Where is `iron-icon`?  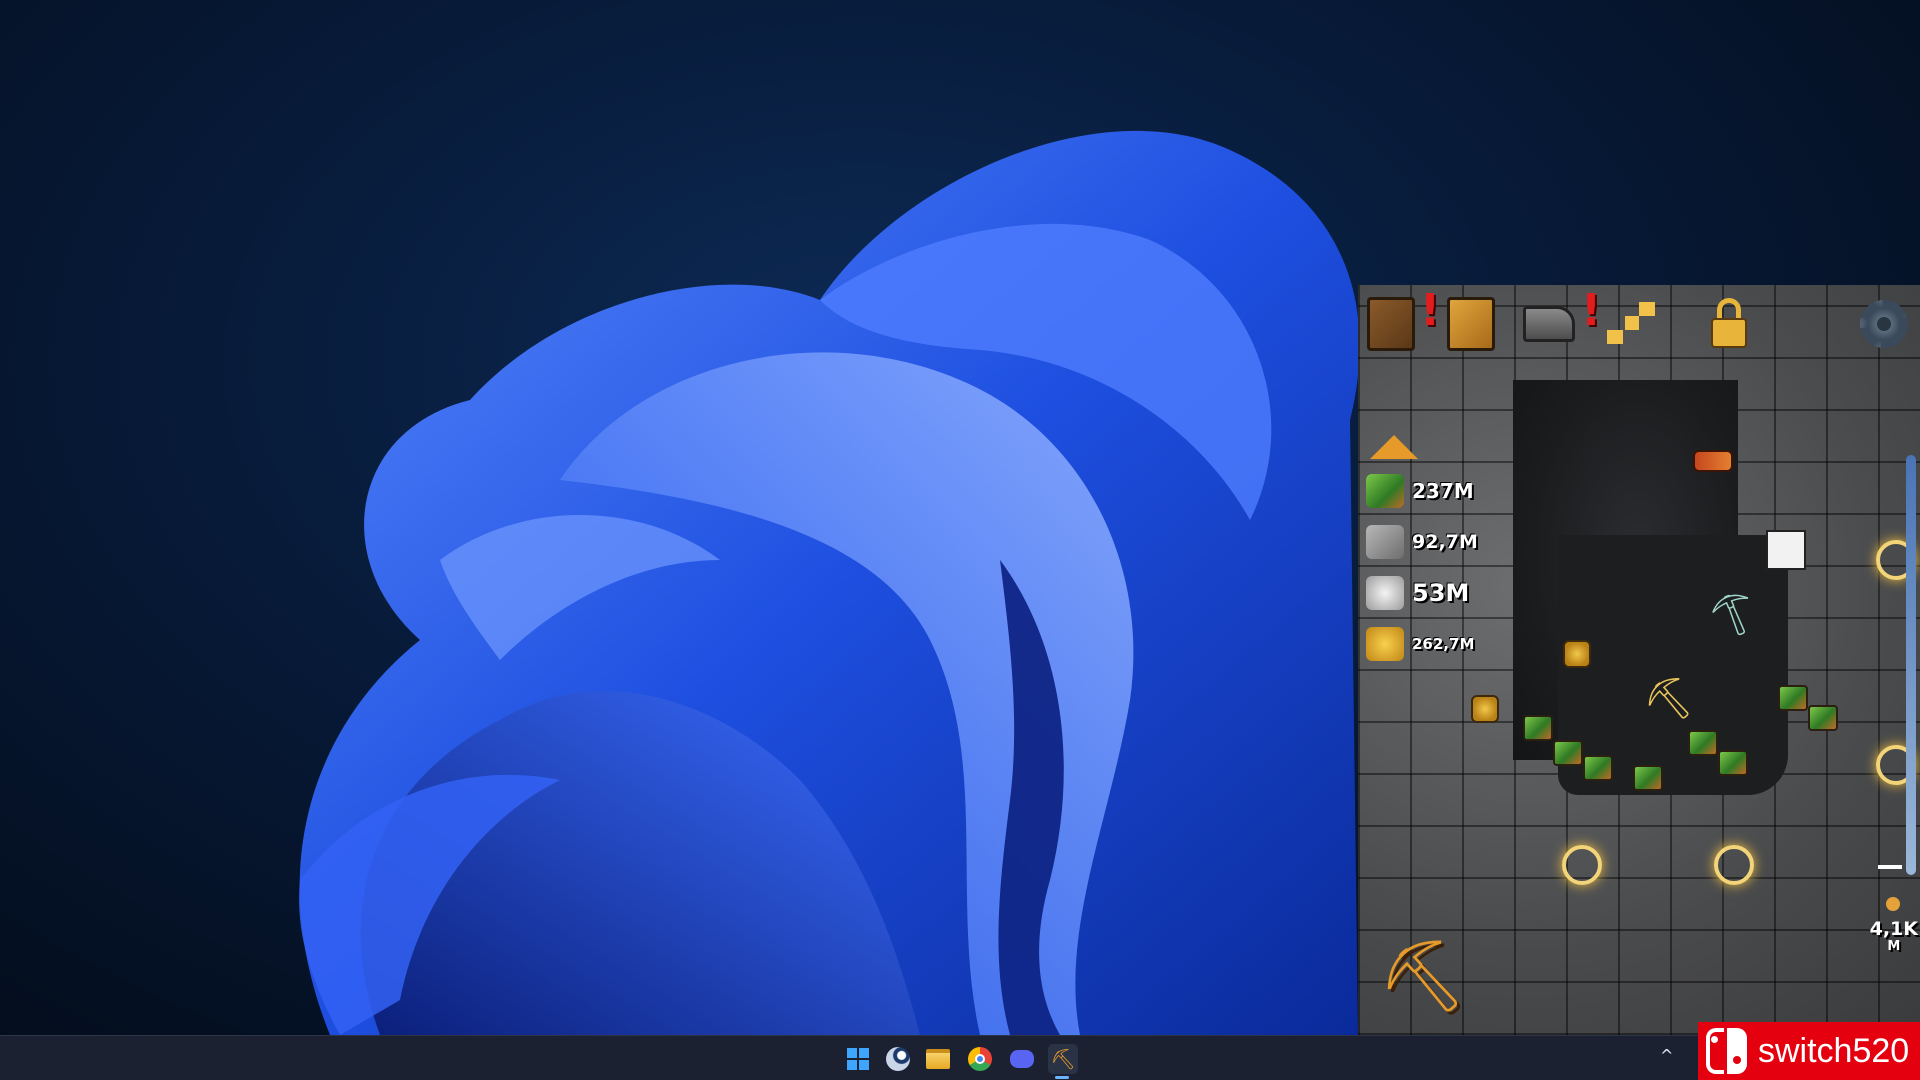
iron-icon is located at coordinates (1385, 593).